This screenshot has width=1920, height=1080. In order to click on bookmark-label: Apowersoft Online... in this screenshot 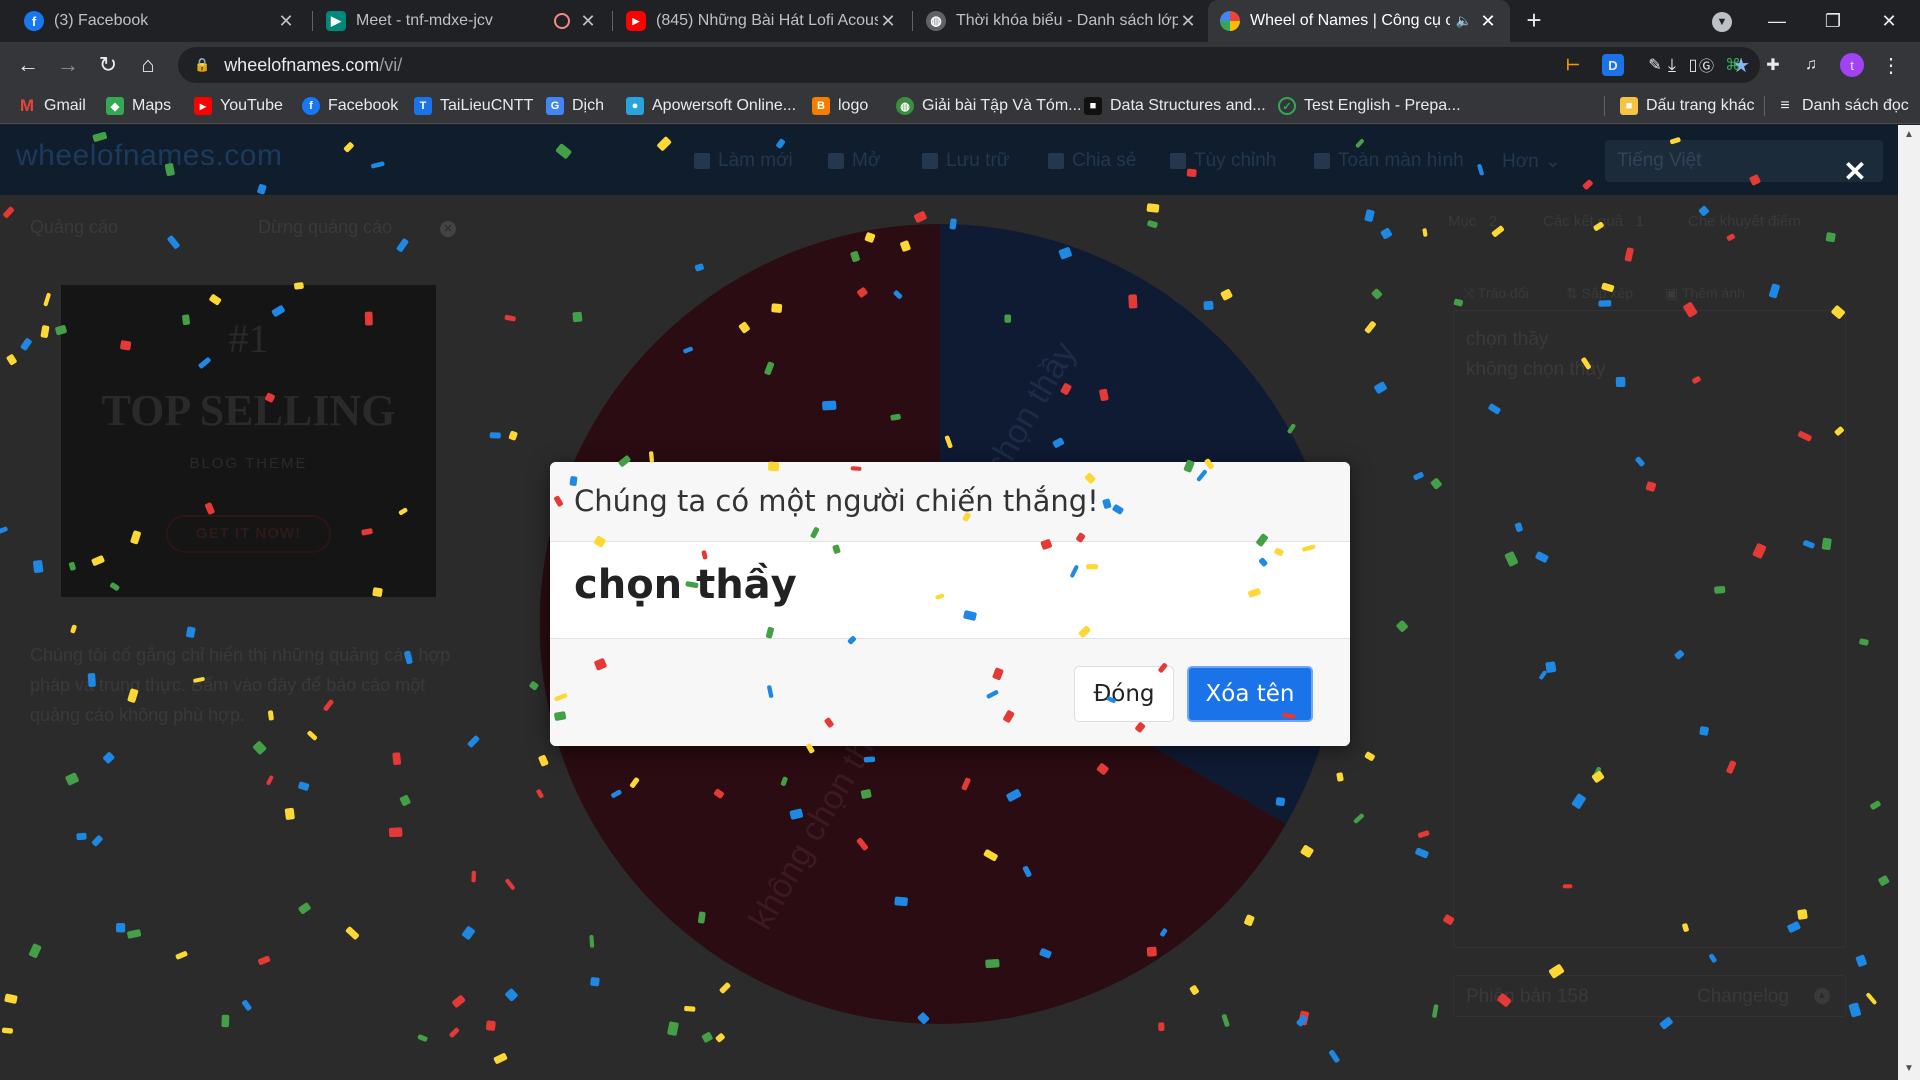, I will do `click(724, 105)`.